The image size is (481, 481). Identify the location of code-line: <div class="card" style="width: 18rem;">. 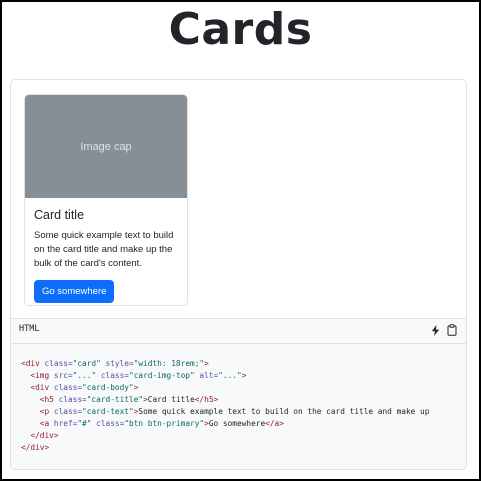
(115, 363).